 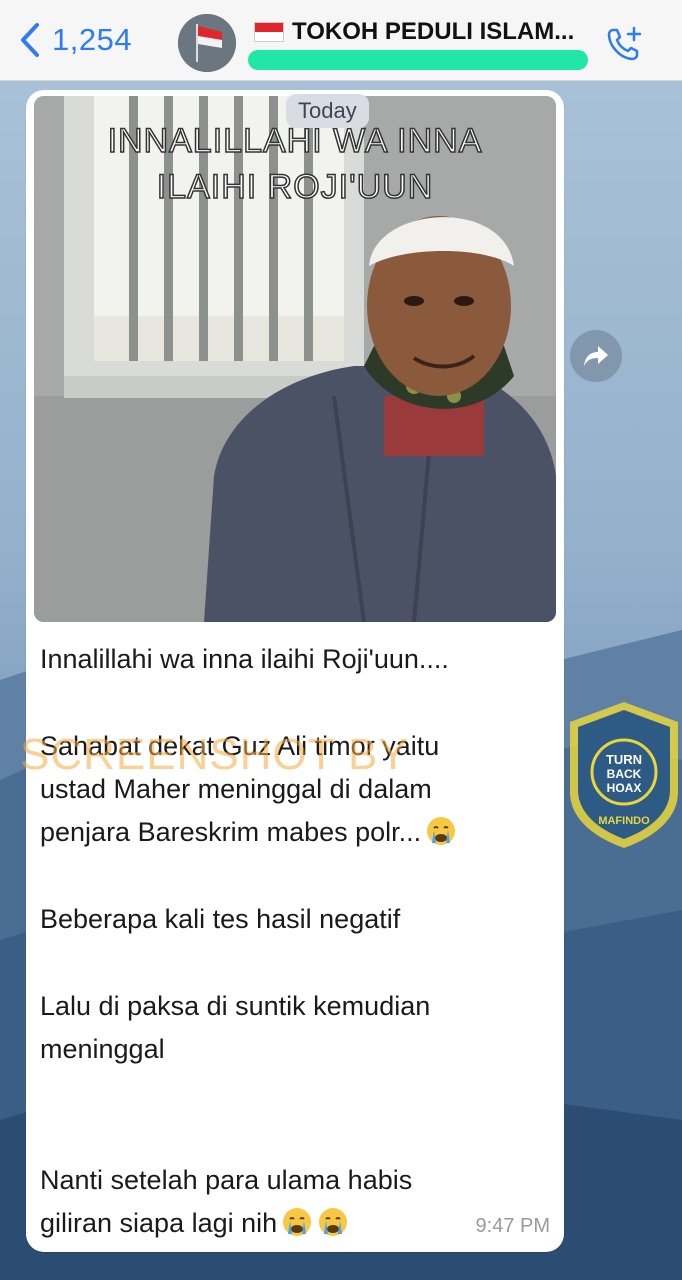 What do you see at coordinates (220, 919) in the screenshot?
I see `message-line: Beberapa kali tes hasil negatif` at bounding box center [220, 919].